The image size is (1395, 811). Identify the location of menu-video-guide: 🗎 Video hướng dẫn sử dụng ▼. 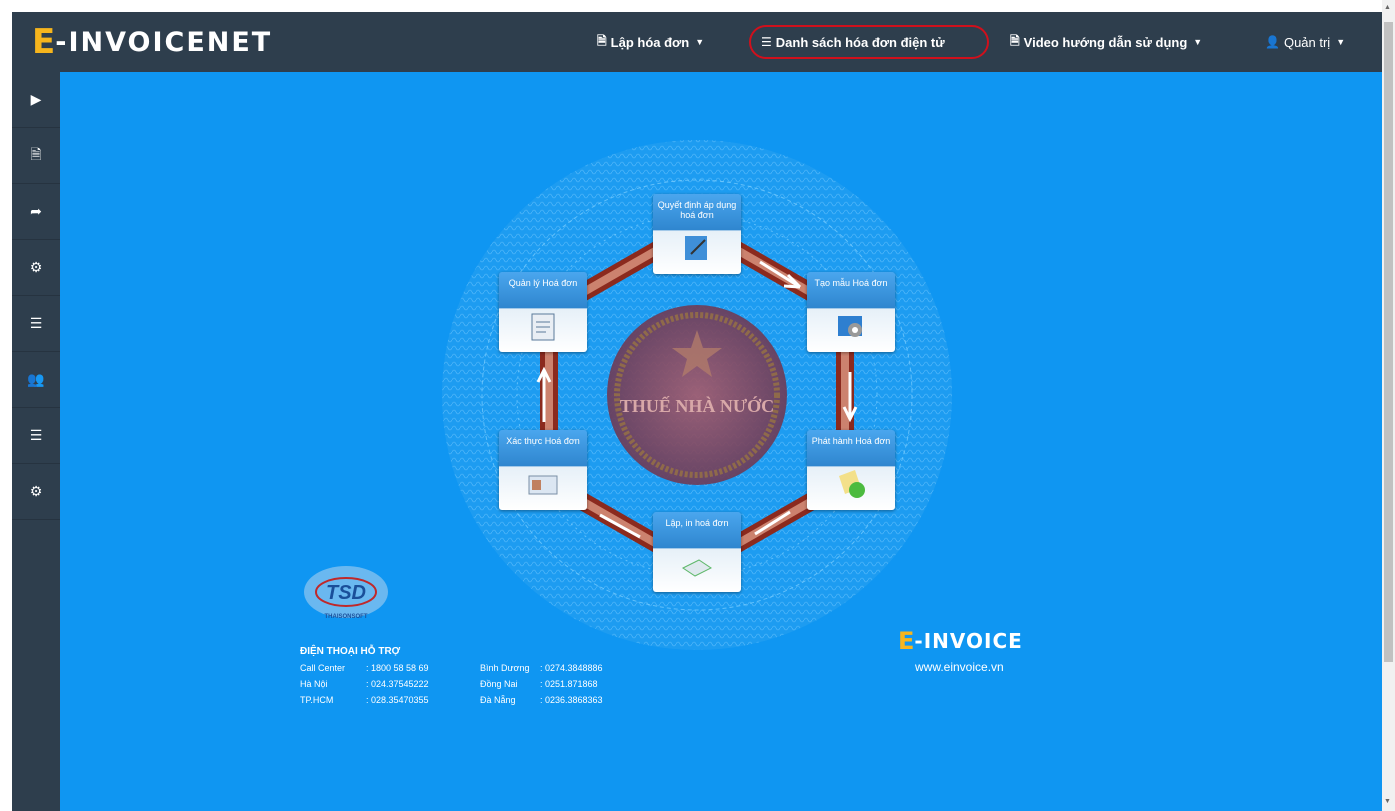
(1106, 42).